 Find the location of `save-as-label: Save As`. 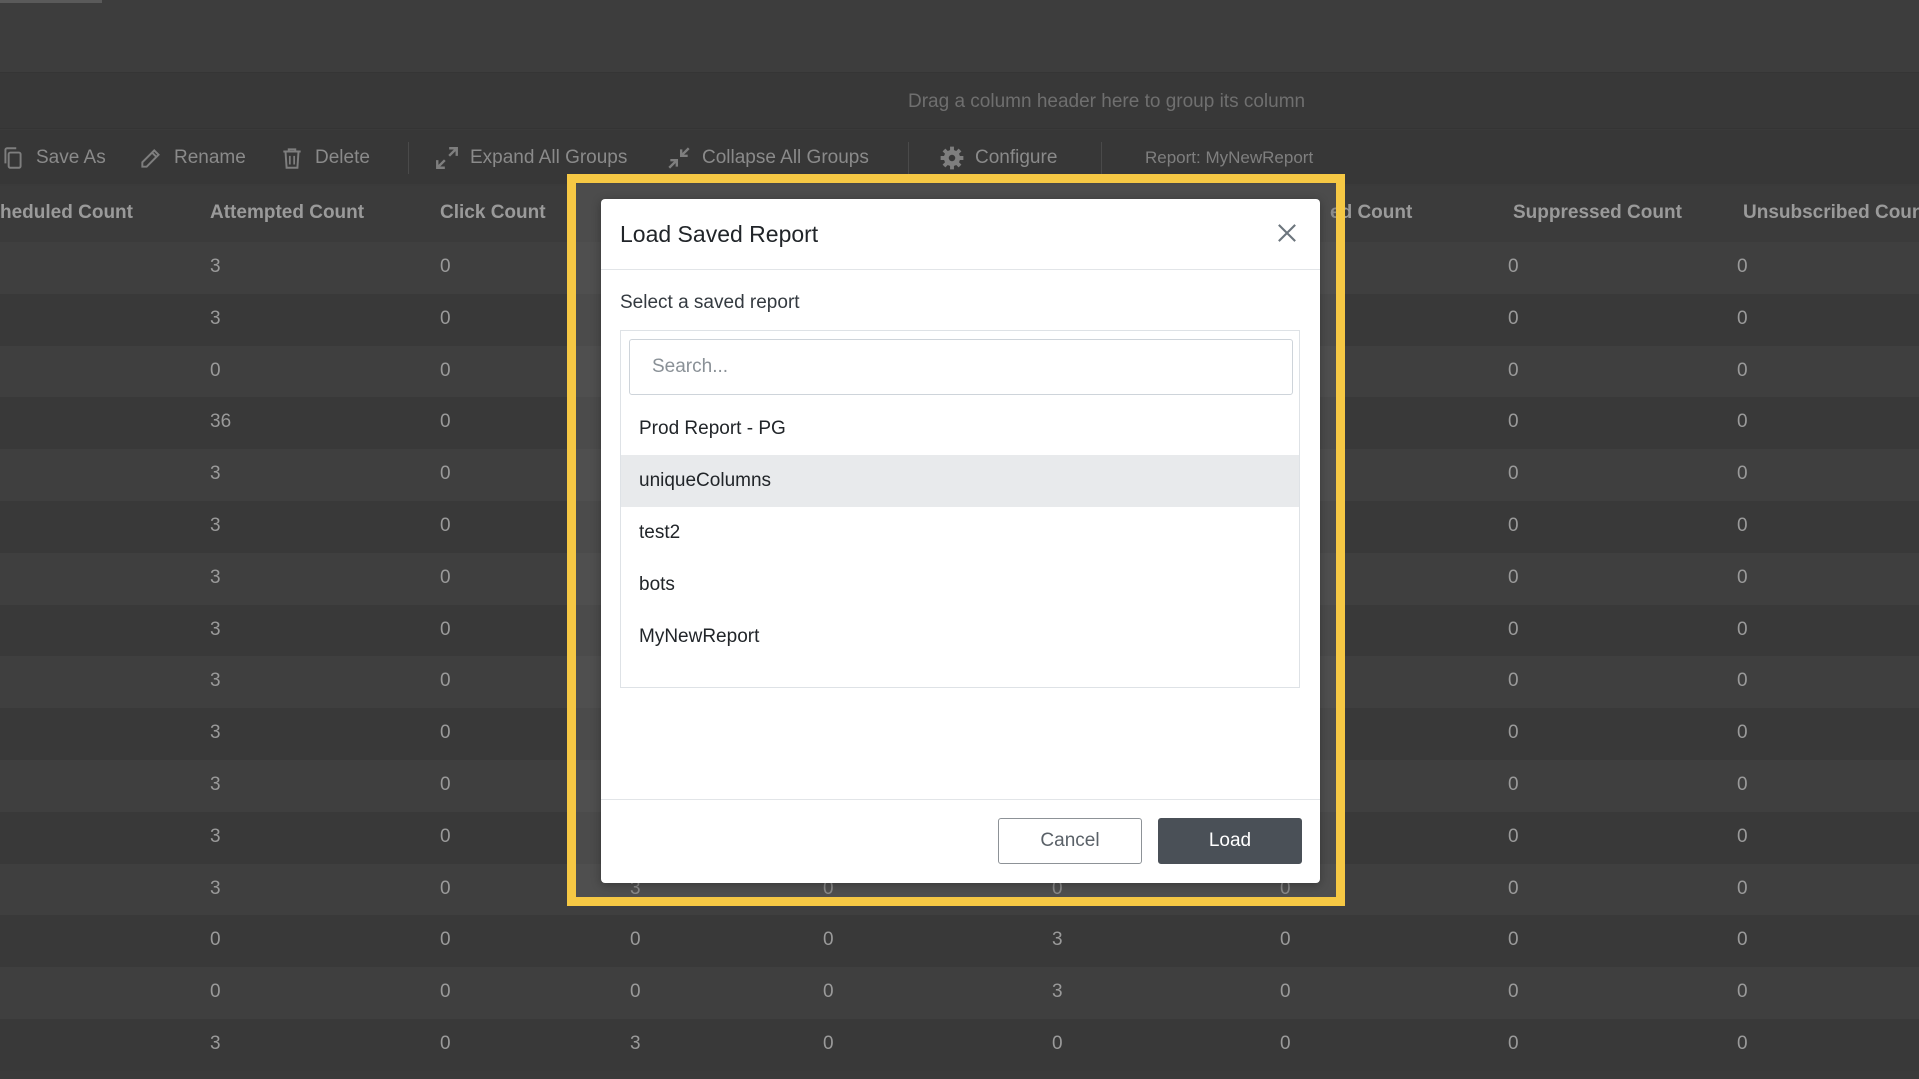

save-as-label: Save As is located at coordinates (71, 157).